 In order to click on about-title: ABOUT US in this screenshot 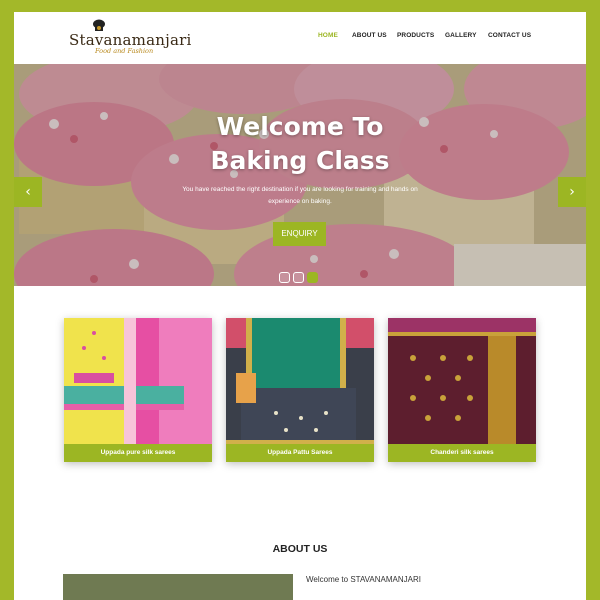, I will do `click(300, 549)`.